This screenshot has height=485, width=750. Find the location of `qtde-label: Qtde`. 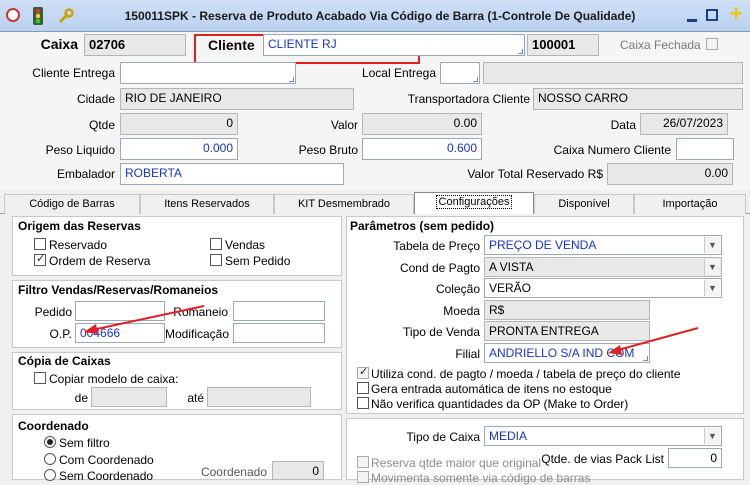

qtde-label: Qtde is located at coordinates (101, 125).